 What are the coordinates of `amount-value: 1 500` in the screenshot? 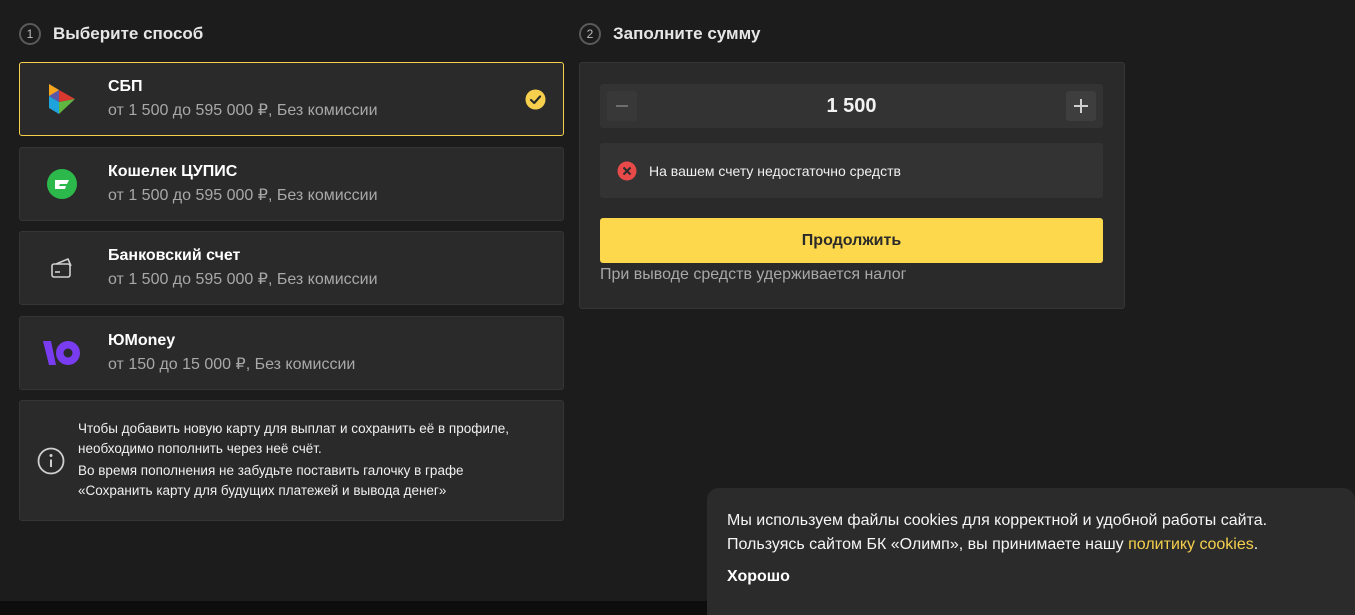 It's located at (851, 106).